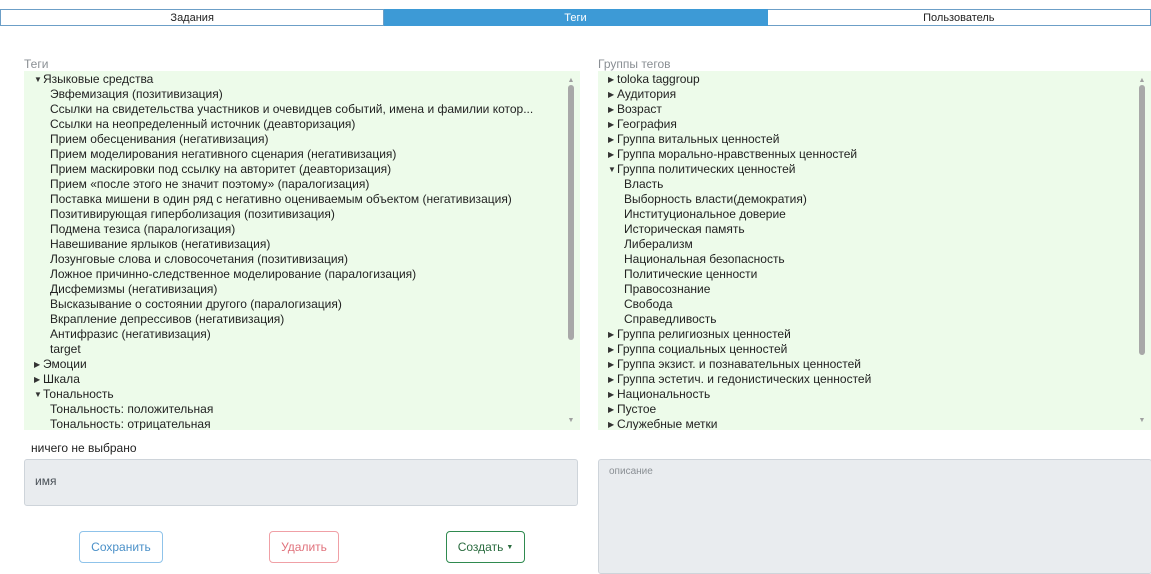 This screenshot has width=1151, height=574. Describe the element at coordinates (691, 274) in the screenshot. I see `tree-item-label: Политические ценности` at that location.